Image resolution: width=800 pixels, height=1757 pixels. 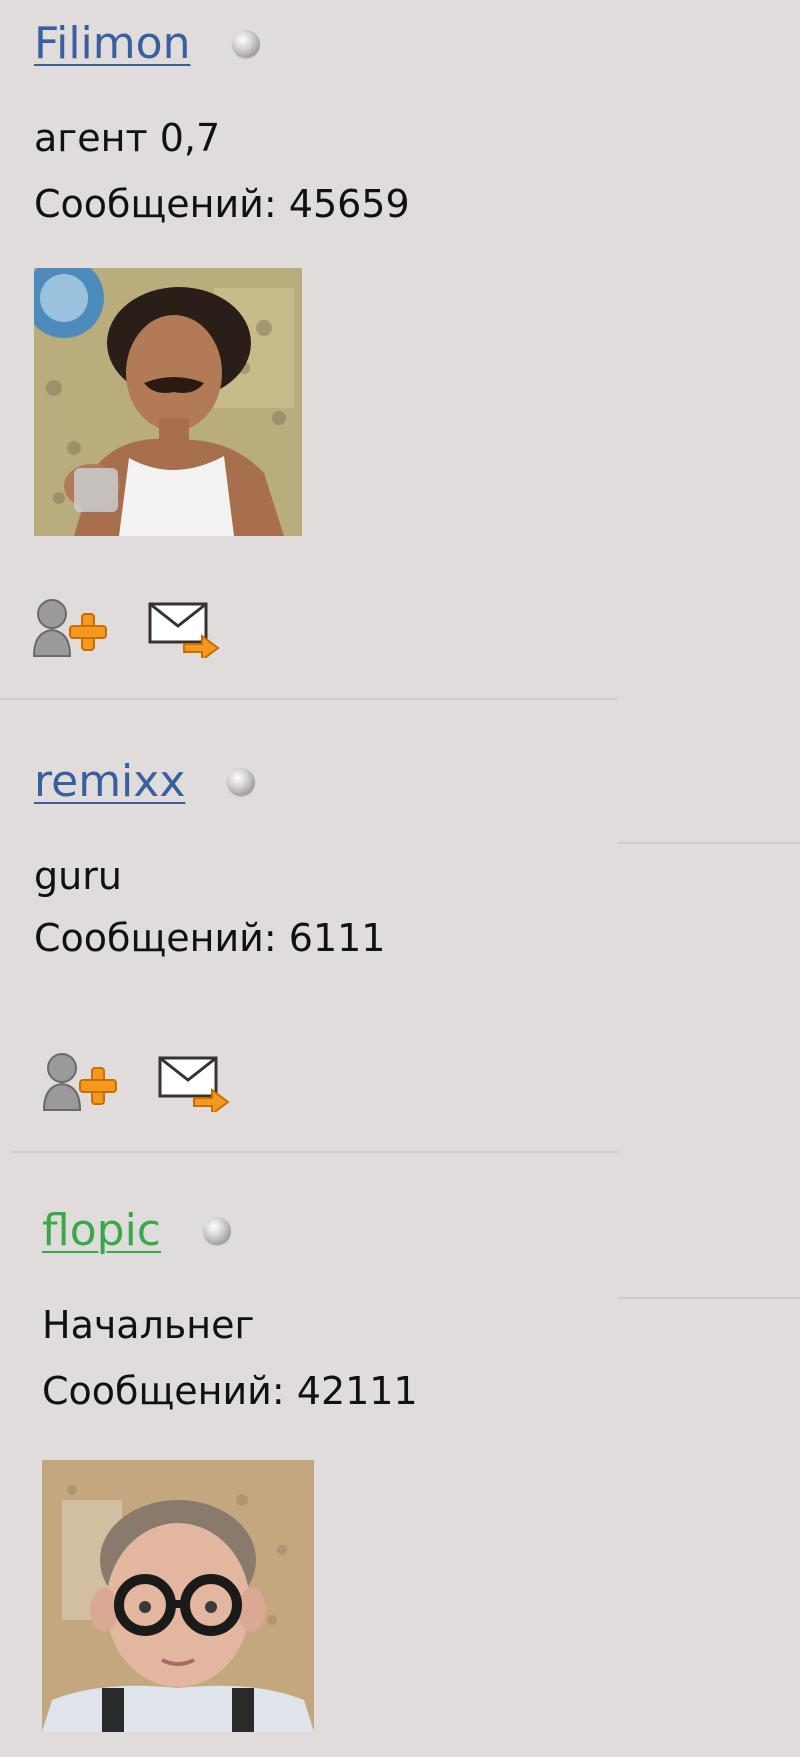 I want to click on message-count: Сообщений: 45659, so click(x=222, y=204).